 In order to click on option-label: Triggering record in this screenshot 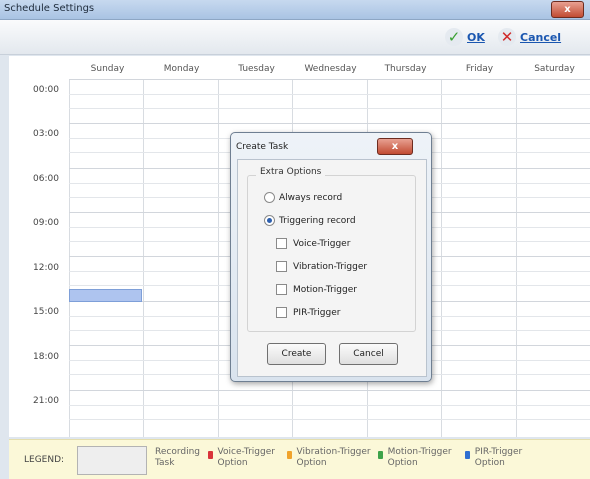, I will do `click(317, 220)`.